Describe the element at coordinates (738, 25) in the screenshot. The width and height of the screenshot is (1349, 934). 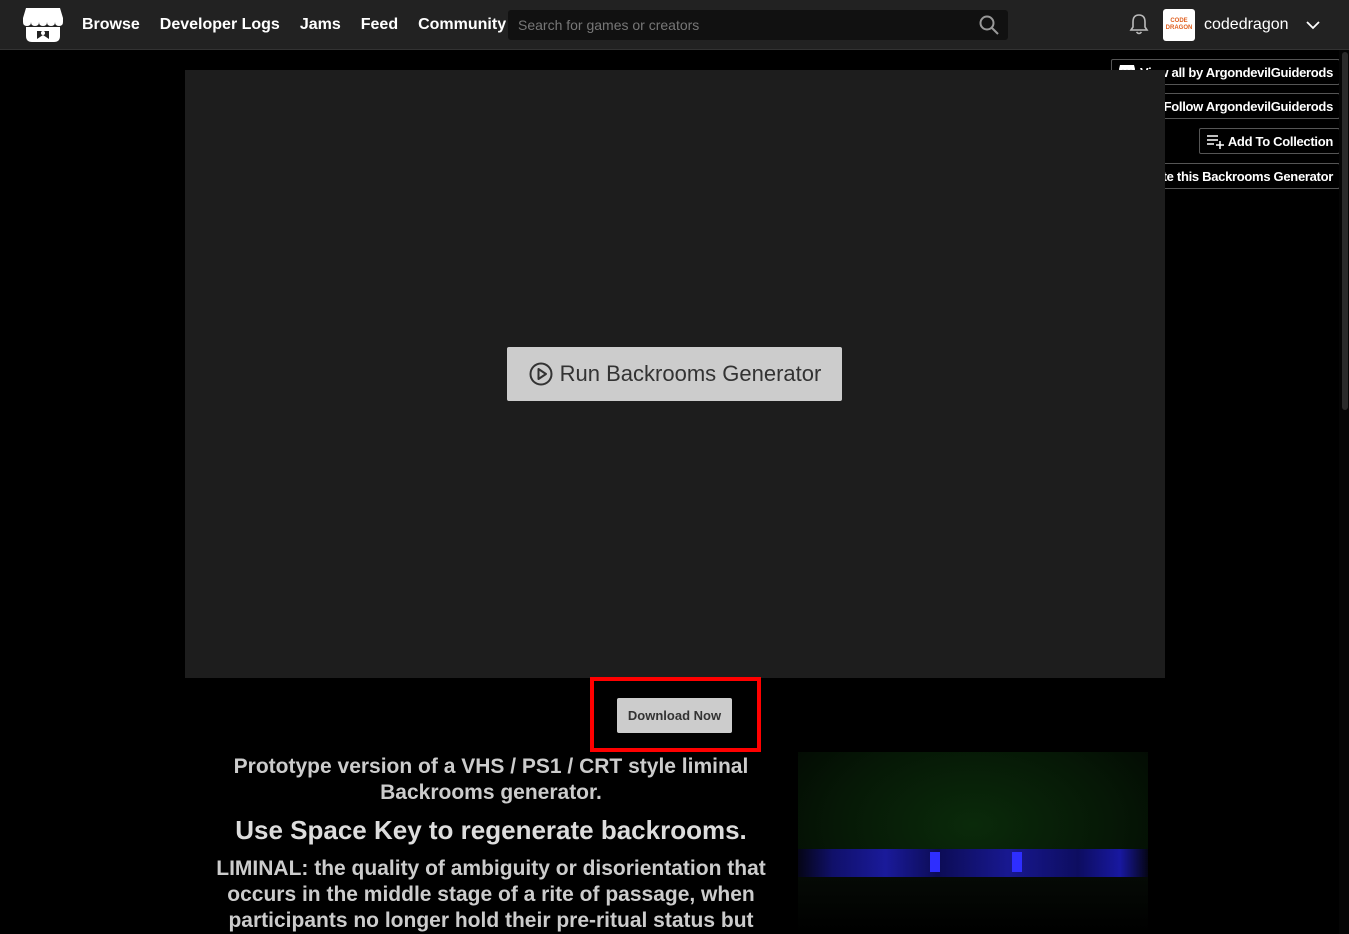
I see `search-input` at that location.